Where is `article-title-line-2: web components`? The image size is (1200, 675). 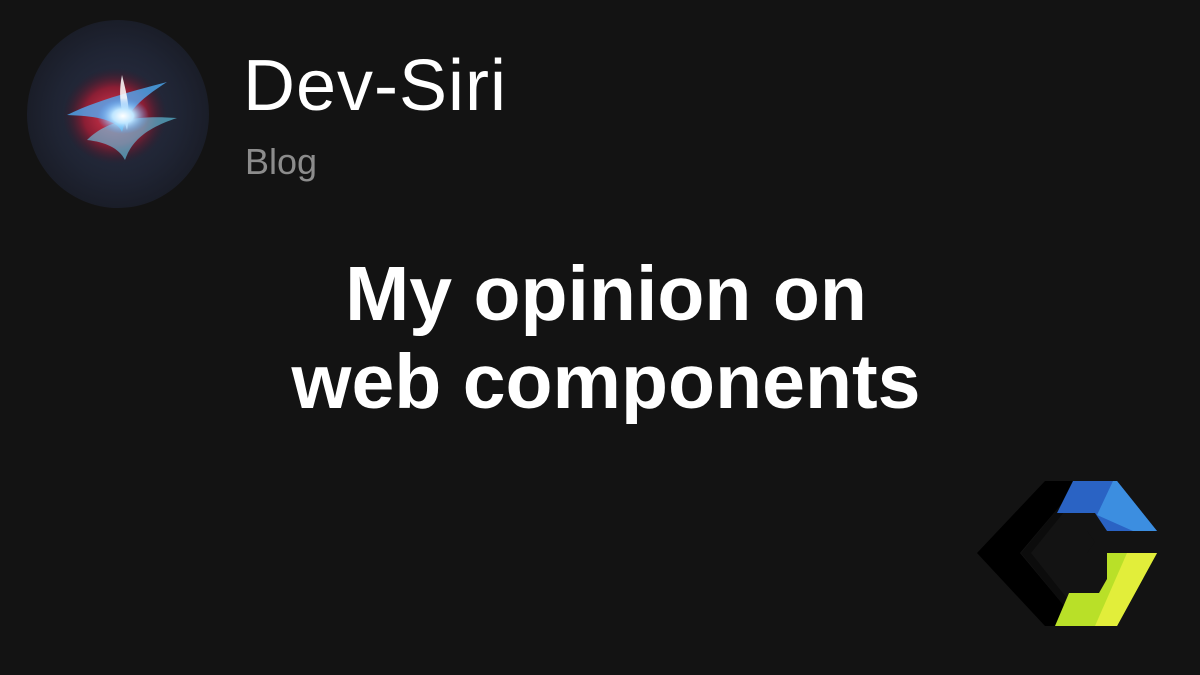 article-title-line-2: web components is located at coordinates (606, 382).